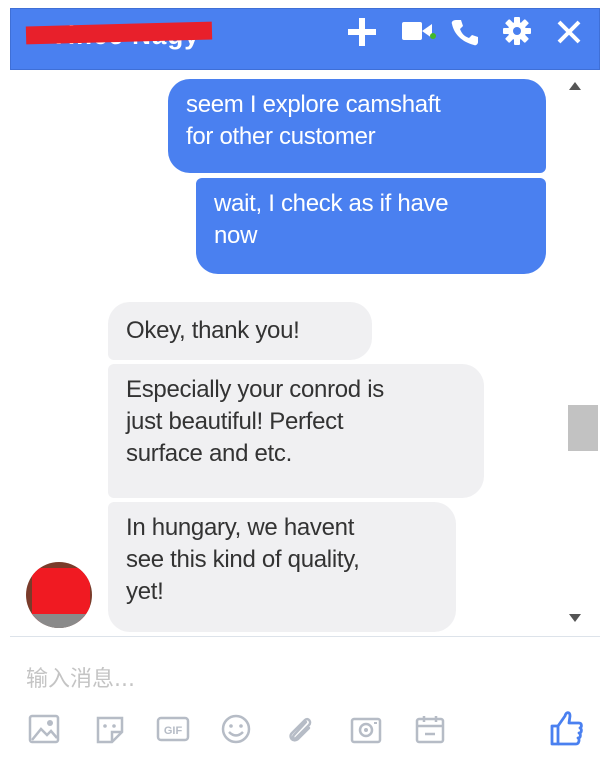 This screenshot has height=767, width=600. What do you see at coordinates (464, 32) in the screenshot?
I see `phone-icon` at bounding box center [464, 32].